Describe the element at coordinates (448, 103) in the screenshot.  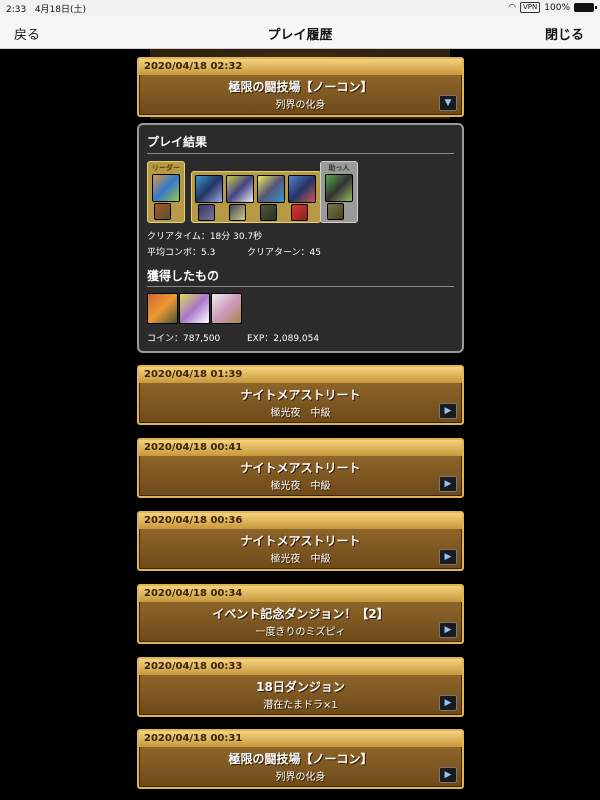
I see `collapse-arrow-icon: ▼` at that location.